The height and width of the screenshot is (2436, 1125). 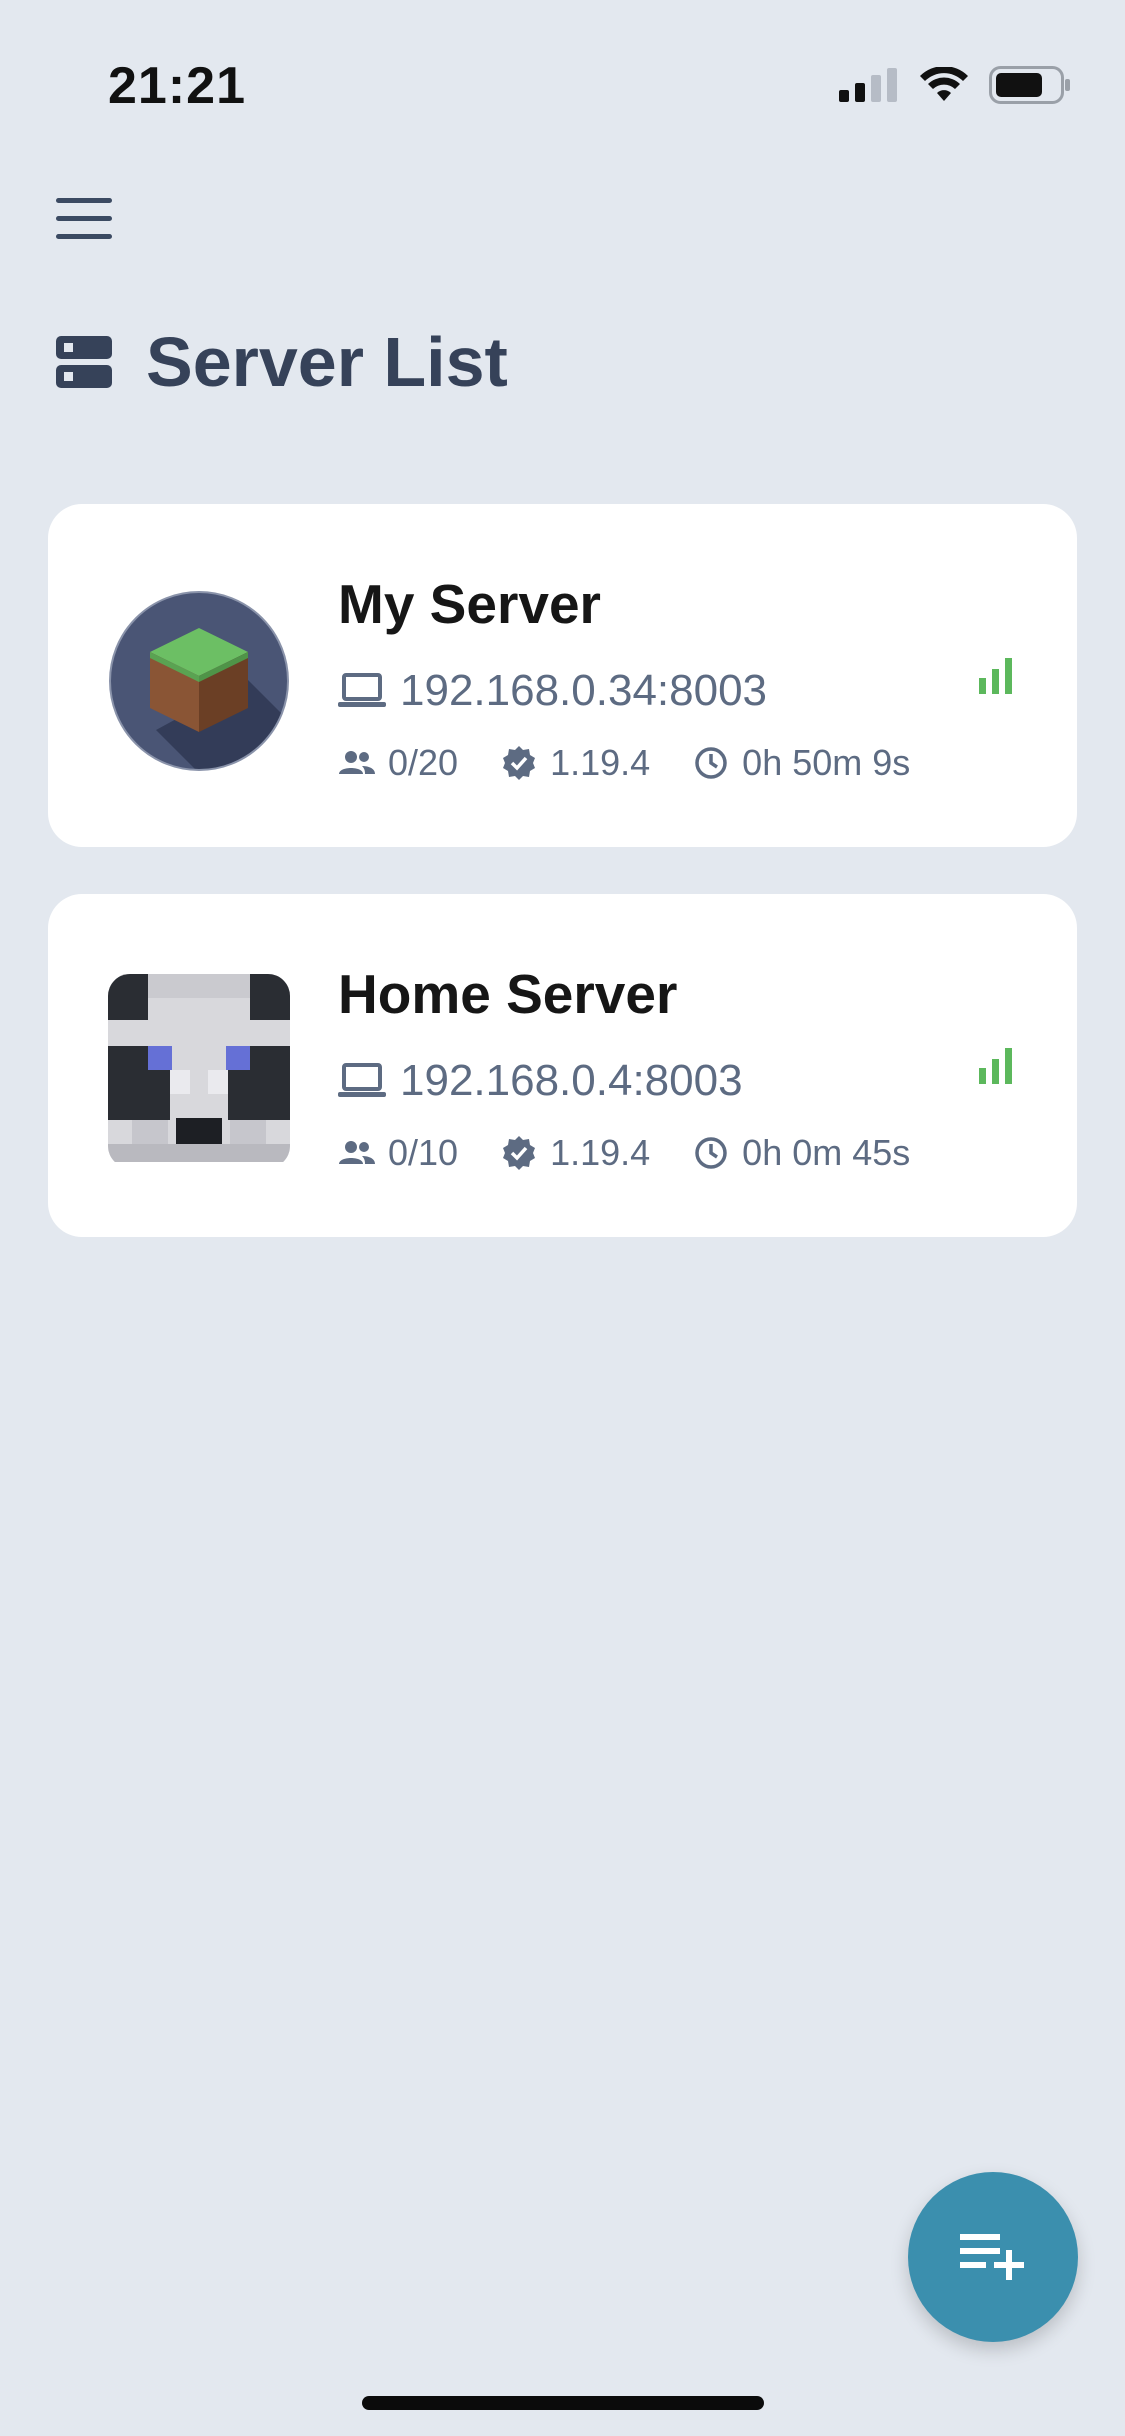 I want to click on page-title: Server List, so click(x=327, y=362).